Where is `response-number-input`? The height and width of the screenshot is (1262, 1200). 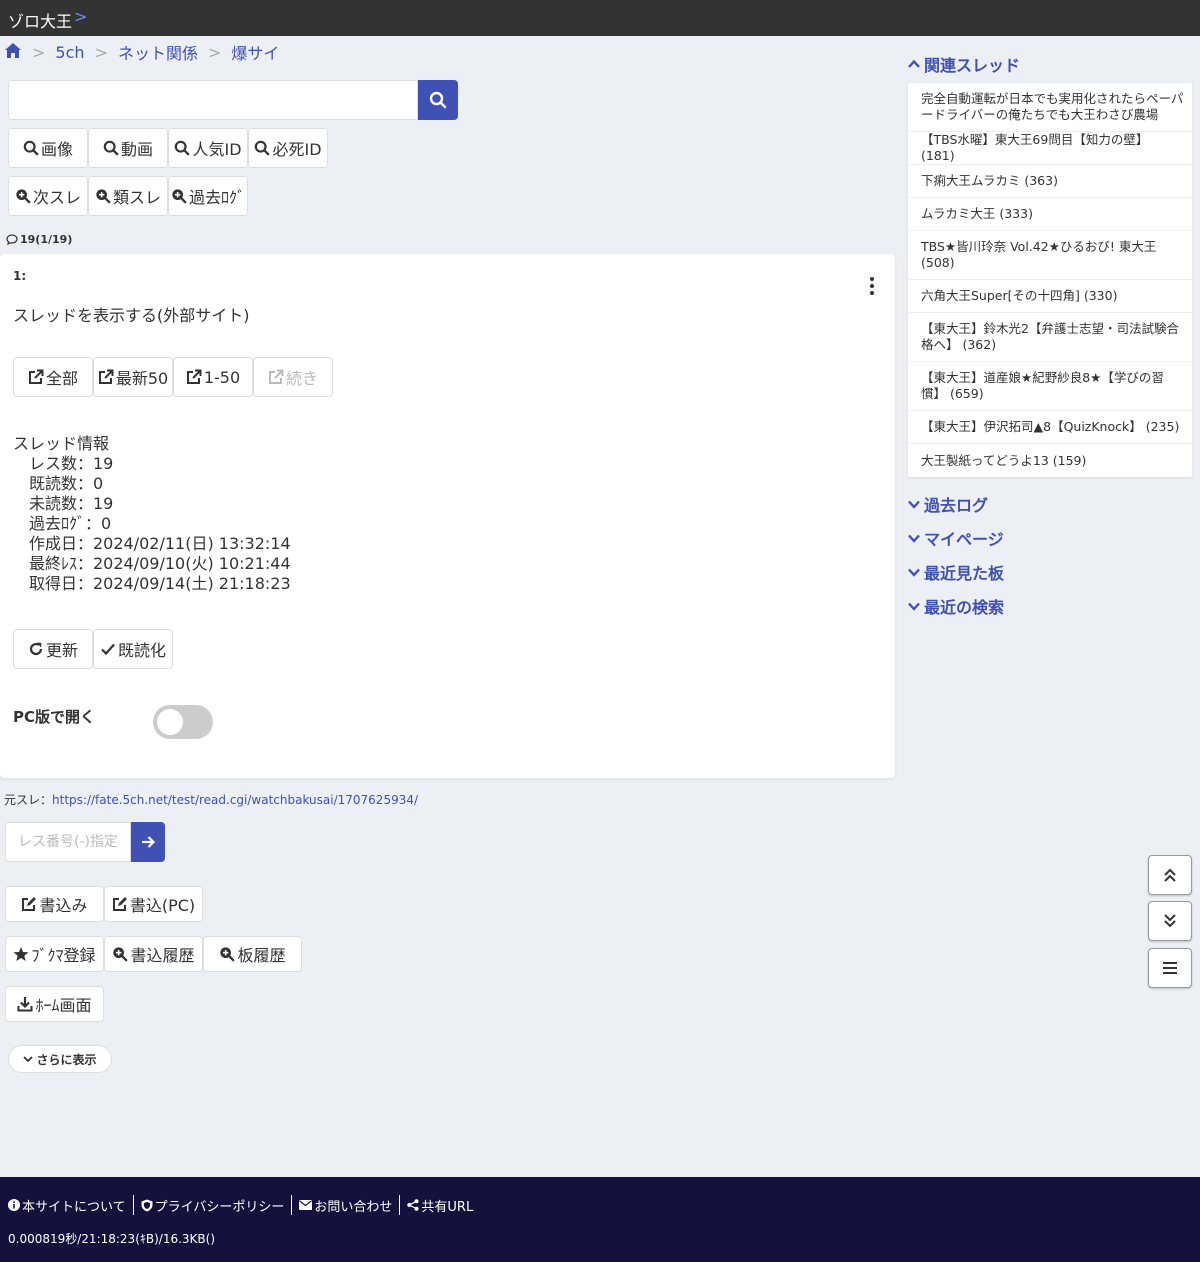
response-number-input is located at coordinates (68, 842).